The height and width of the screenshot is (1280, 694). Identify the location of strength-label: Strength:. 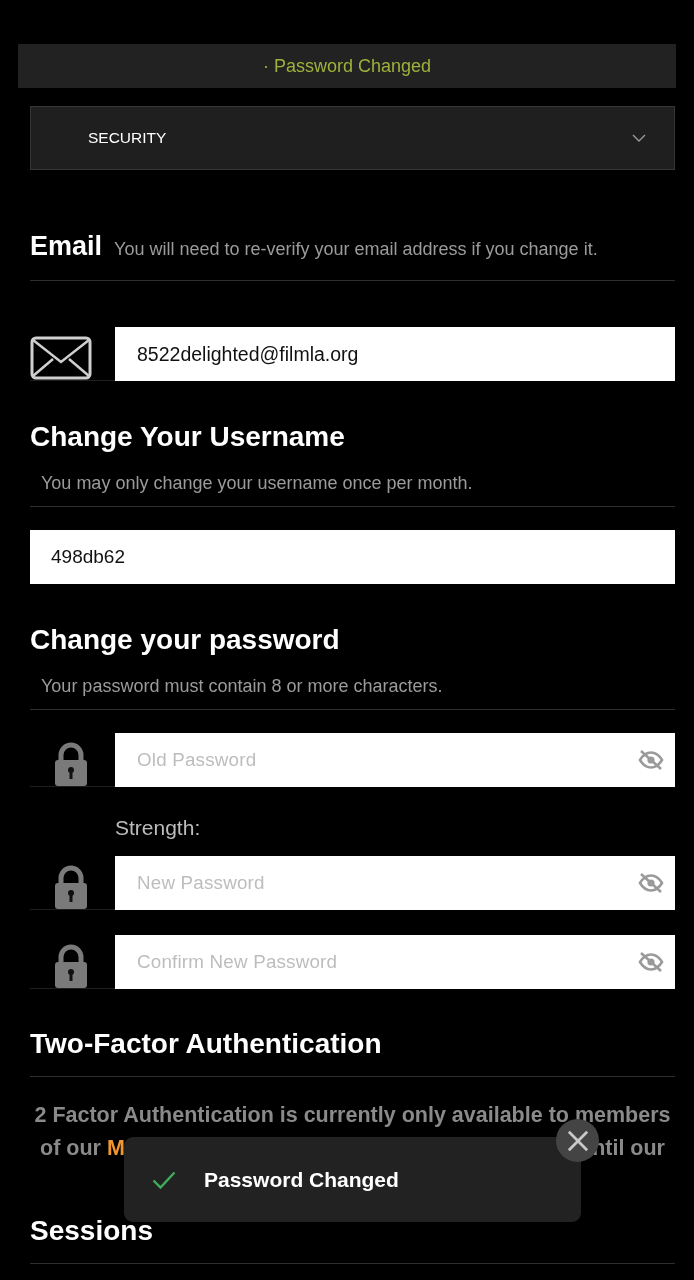
(158, 828).